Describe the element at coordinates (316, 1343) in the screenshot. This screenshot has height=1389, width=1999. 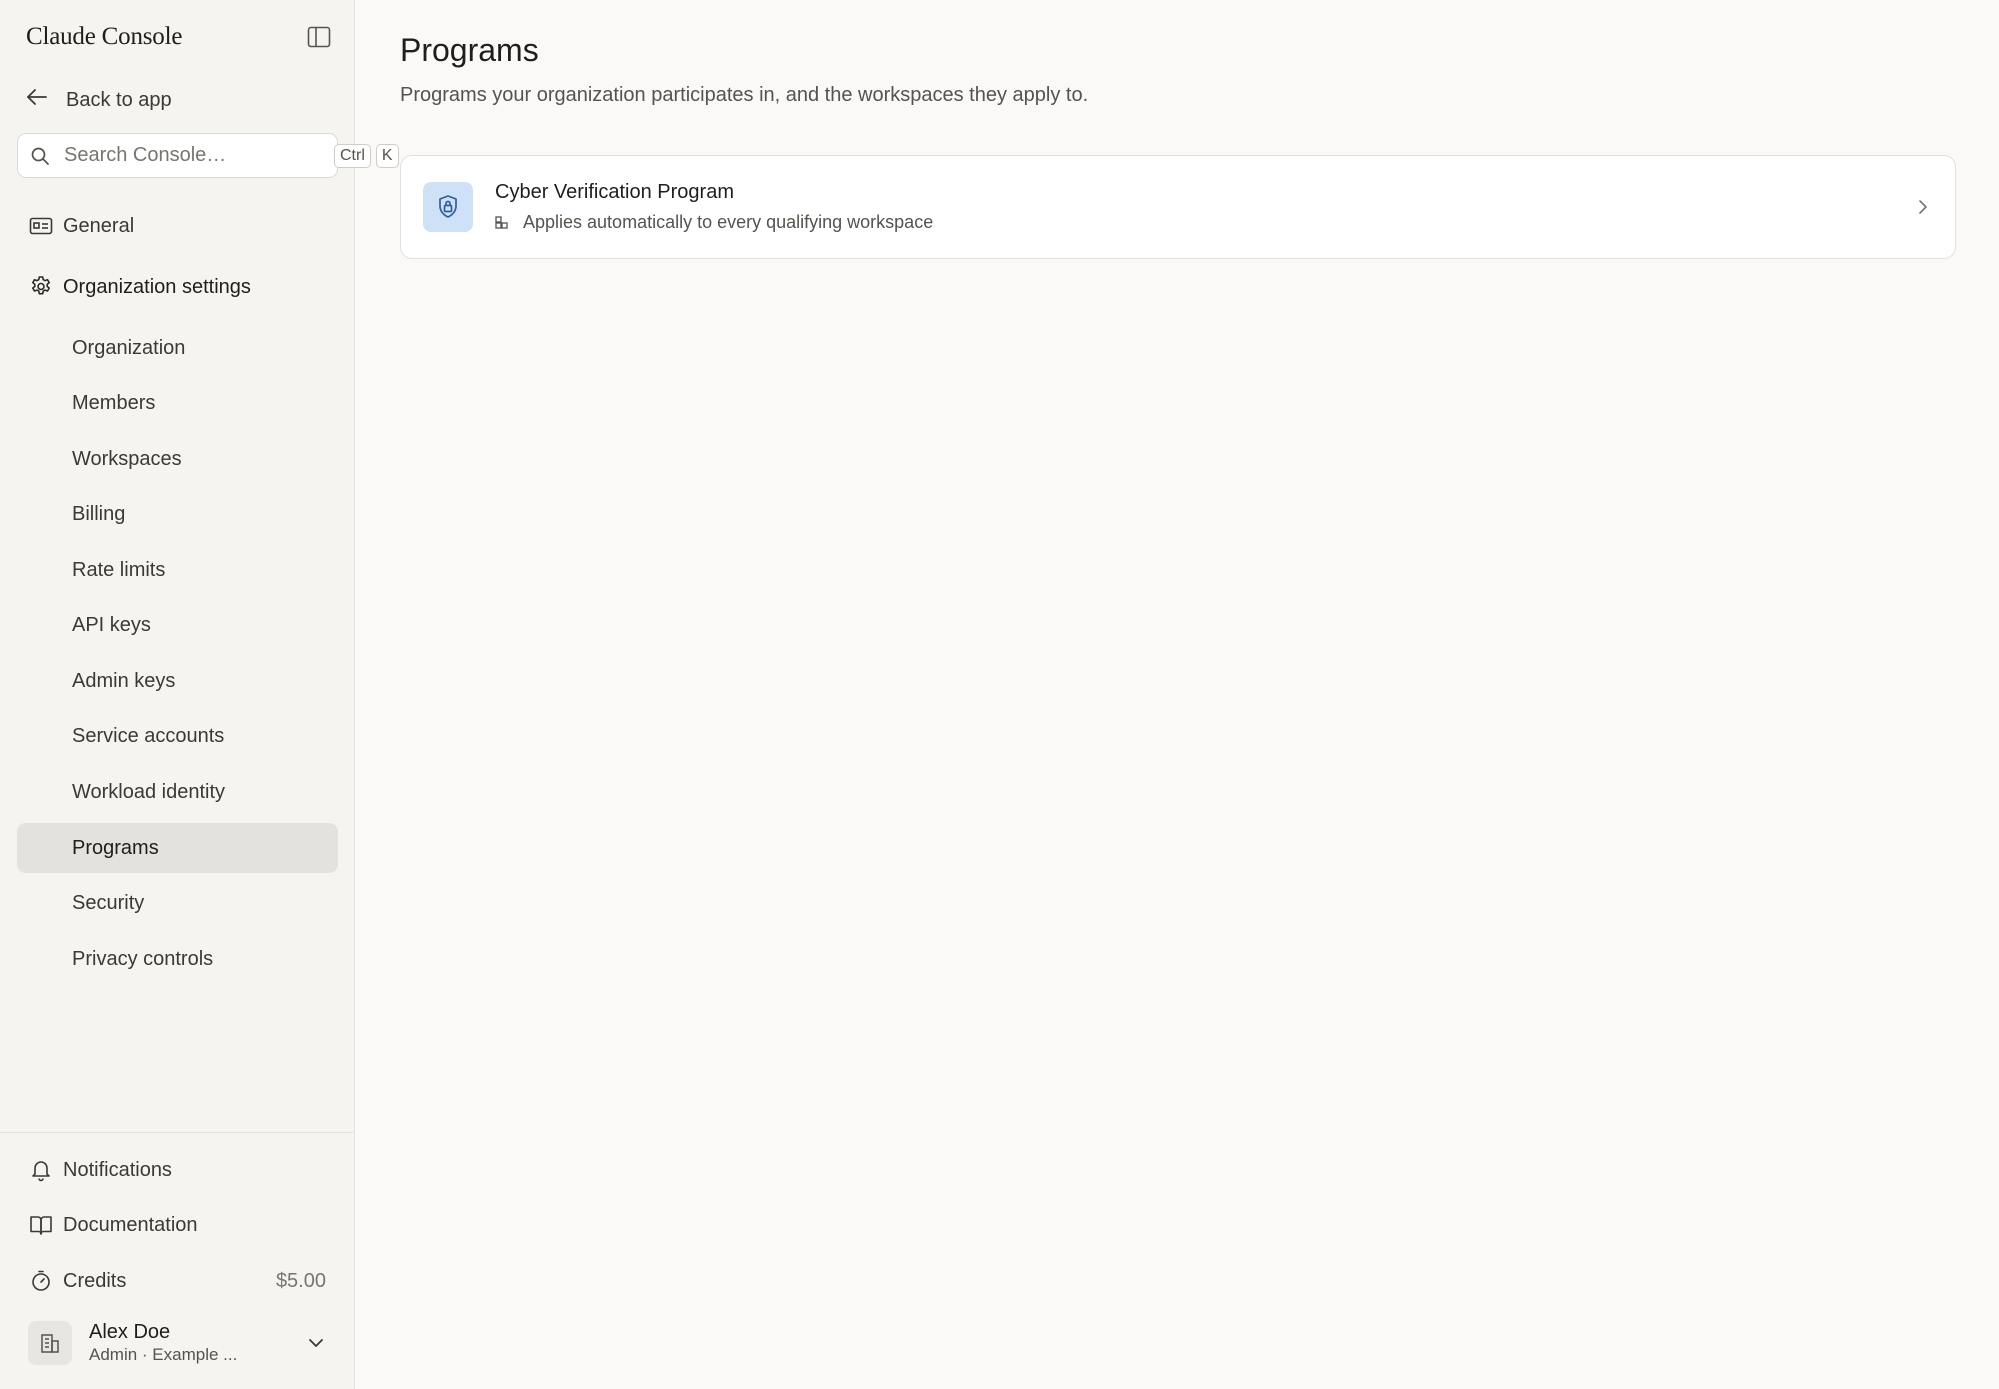
I see `chevron-down-icon` at that location.